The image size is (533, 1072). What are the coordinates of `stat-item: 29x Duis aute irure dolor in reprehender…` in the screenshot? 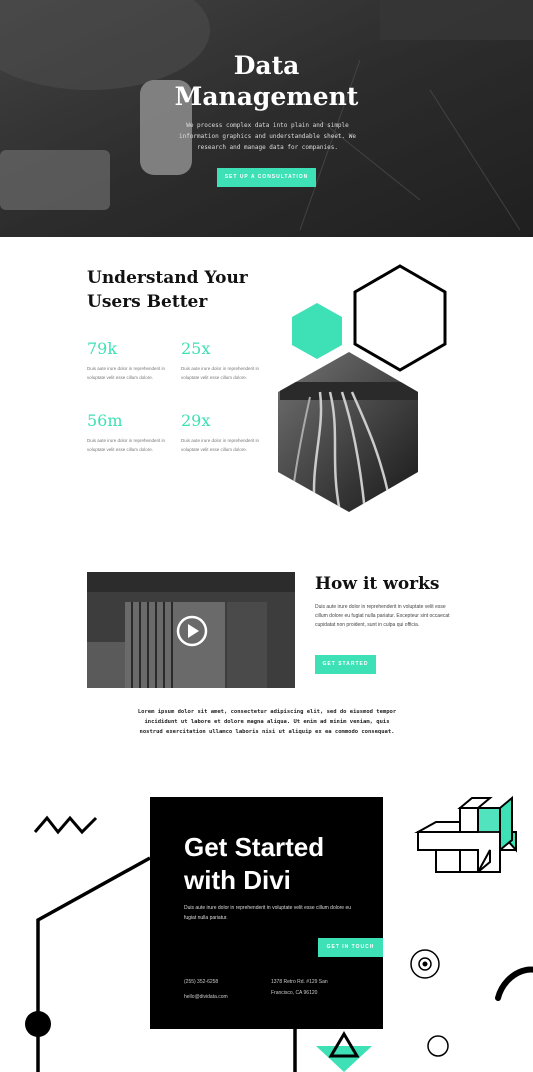 It's located at (221, 432).